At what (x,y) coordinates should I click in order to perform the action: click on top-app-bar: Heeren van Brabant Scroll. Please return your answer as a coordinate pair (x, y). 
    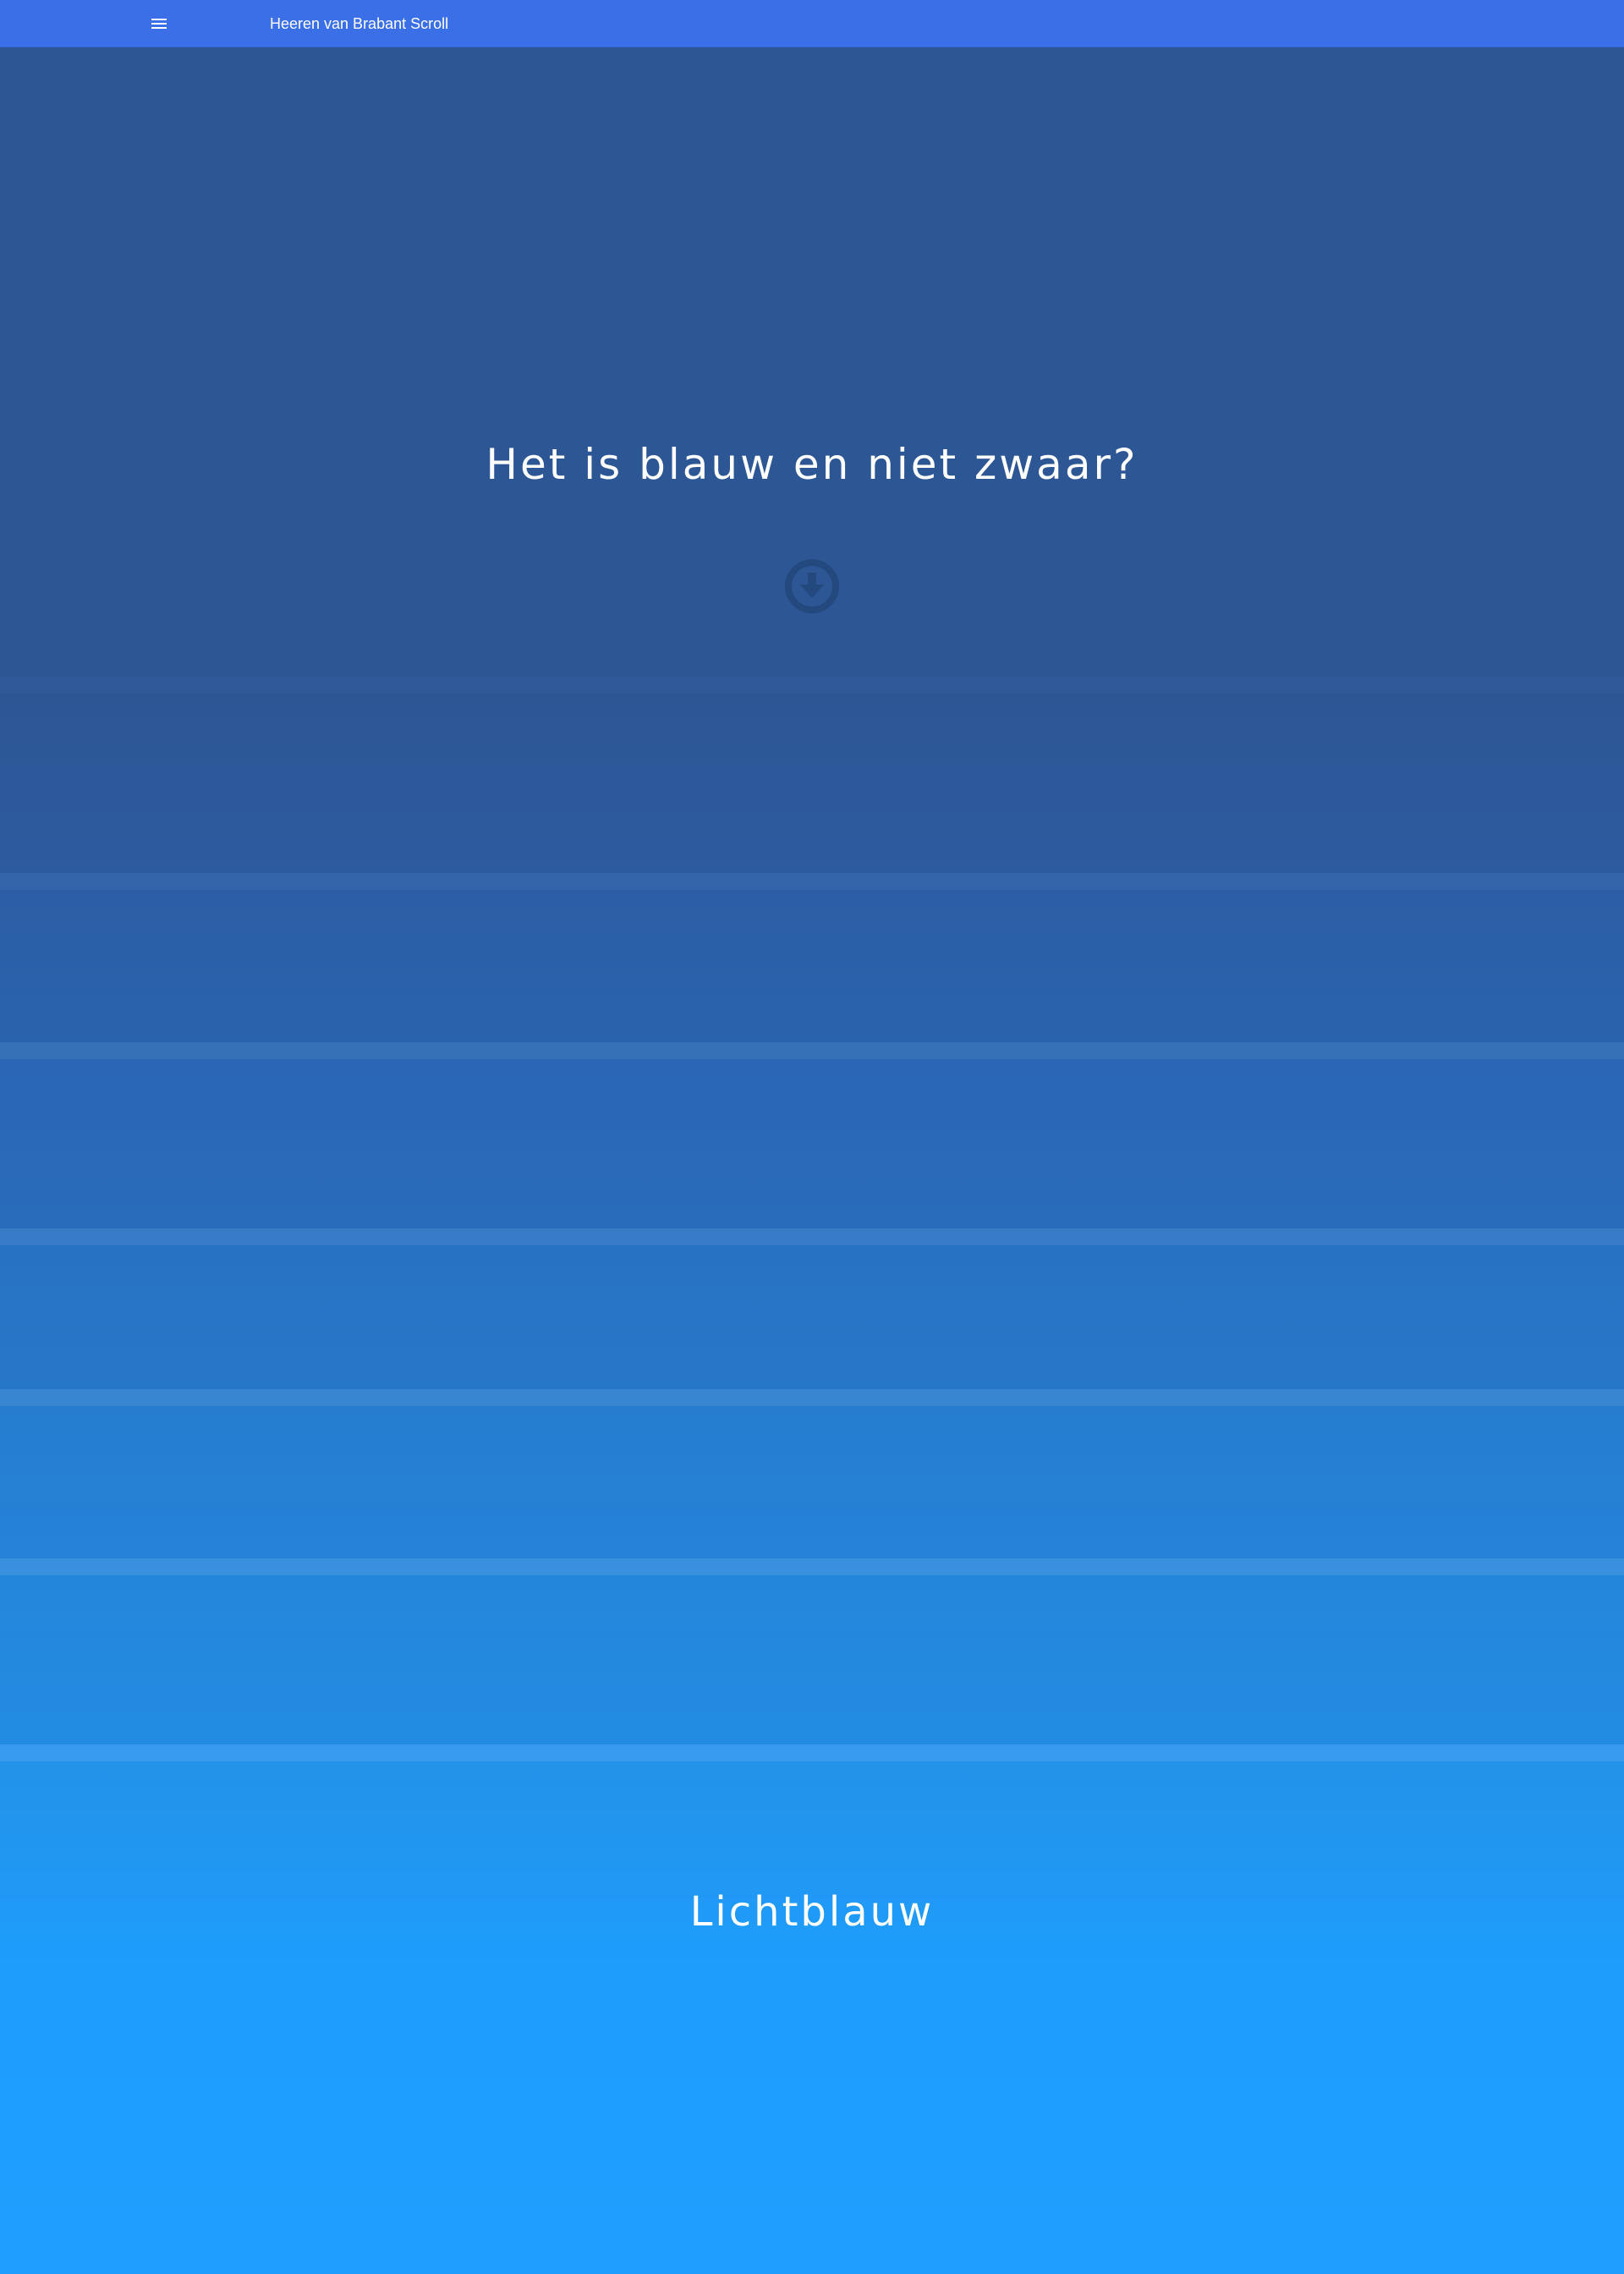
    Looking at the image, I should click on (812, 24).